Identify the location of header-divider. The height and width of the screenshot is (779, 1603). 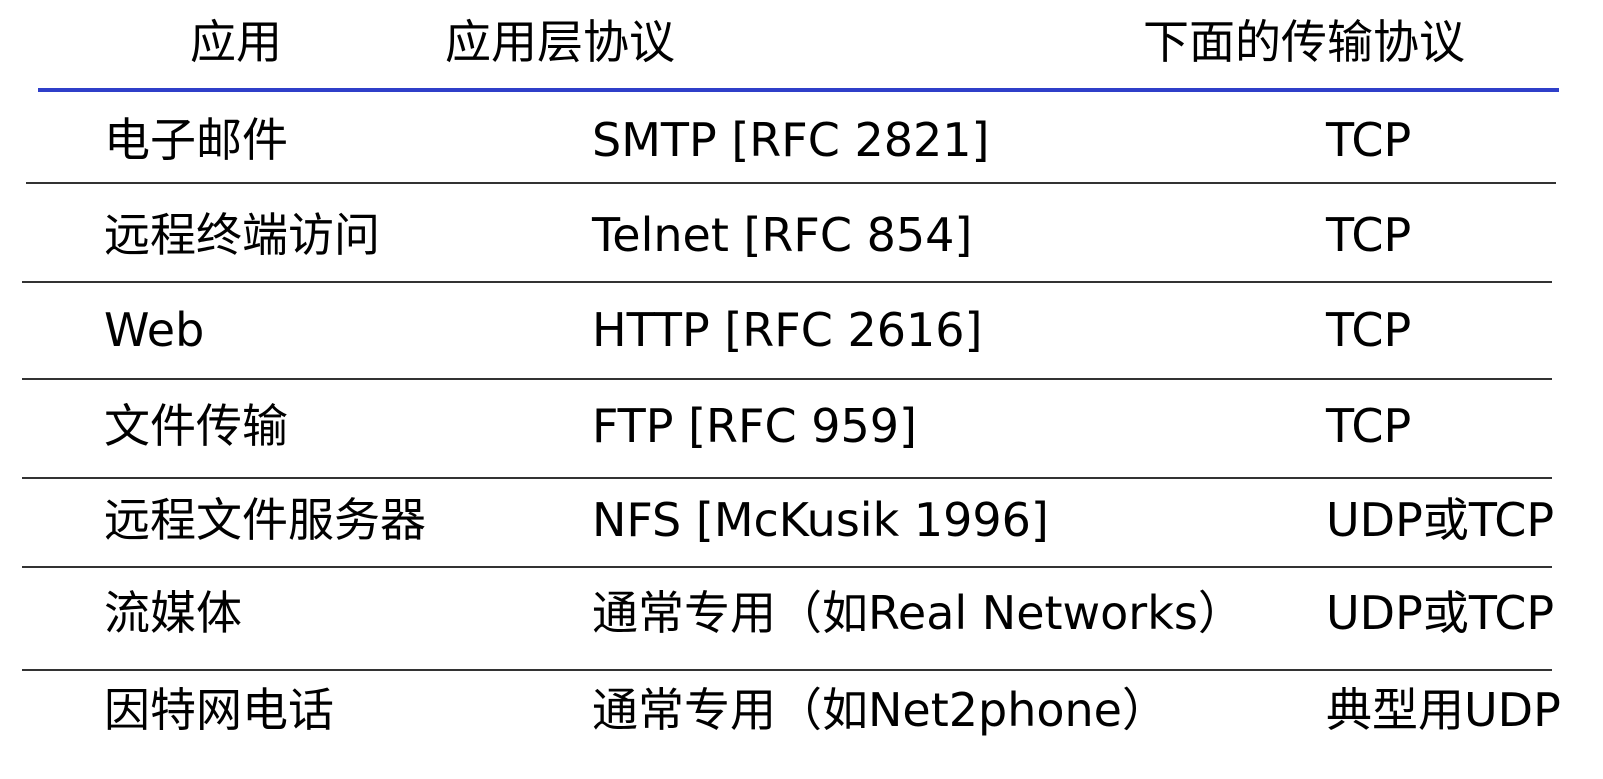
(798, 90).